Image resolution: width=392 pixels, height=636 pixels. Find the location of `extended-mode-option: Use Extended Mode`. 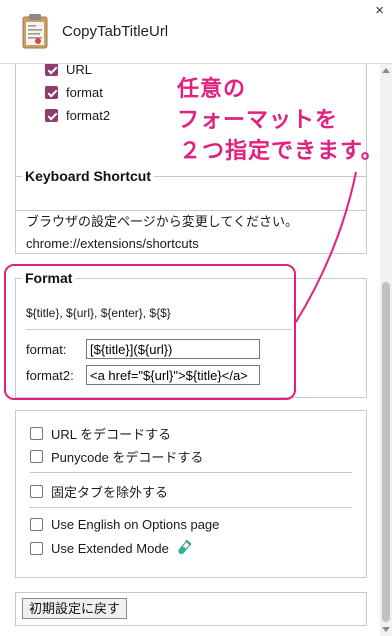

extended-mode-option: Use Extended Mode is located at coordinates (110, 548).